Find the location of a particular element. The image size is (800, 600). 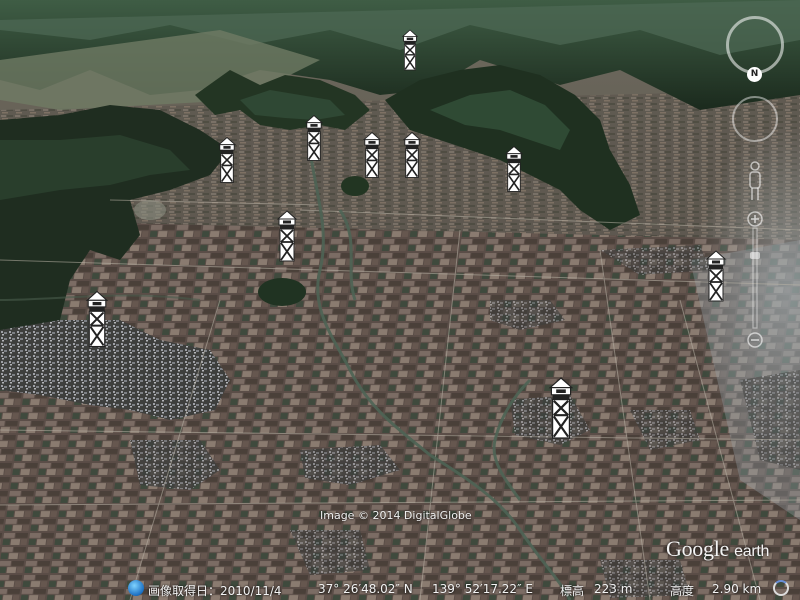

logo-text: Google is located at coordinates (697, 548).